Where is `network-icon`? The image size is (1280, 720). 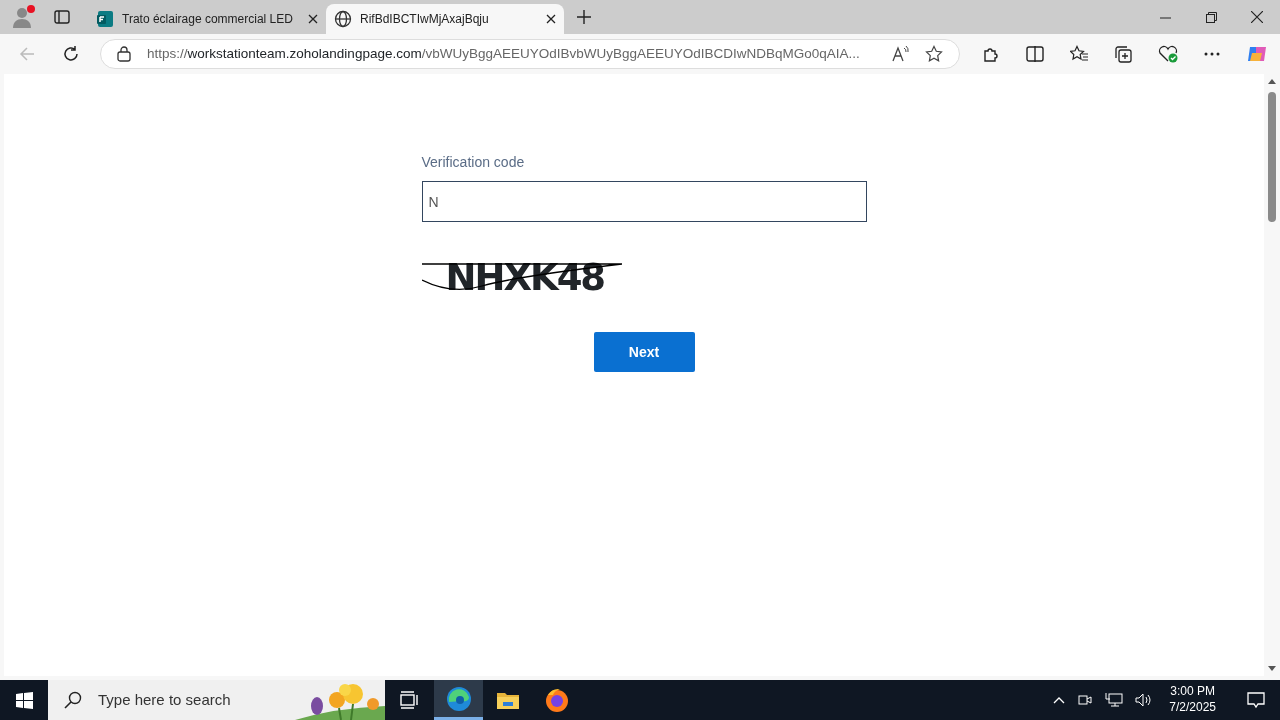 network-icon is located at coordinates (1114, 700).